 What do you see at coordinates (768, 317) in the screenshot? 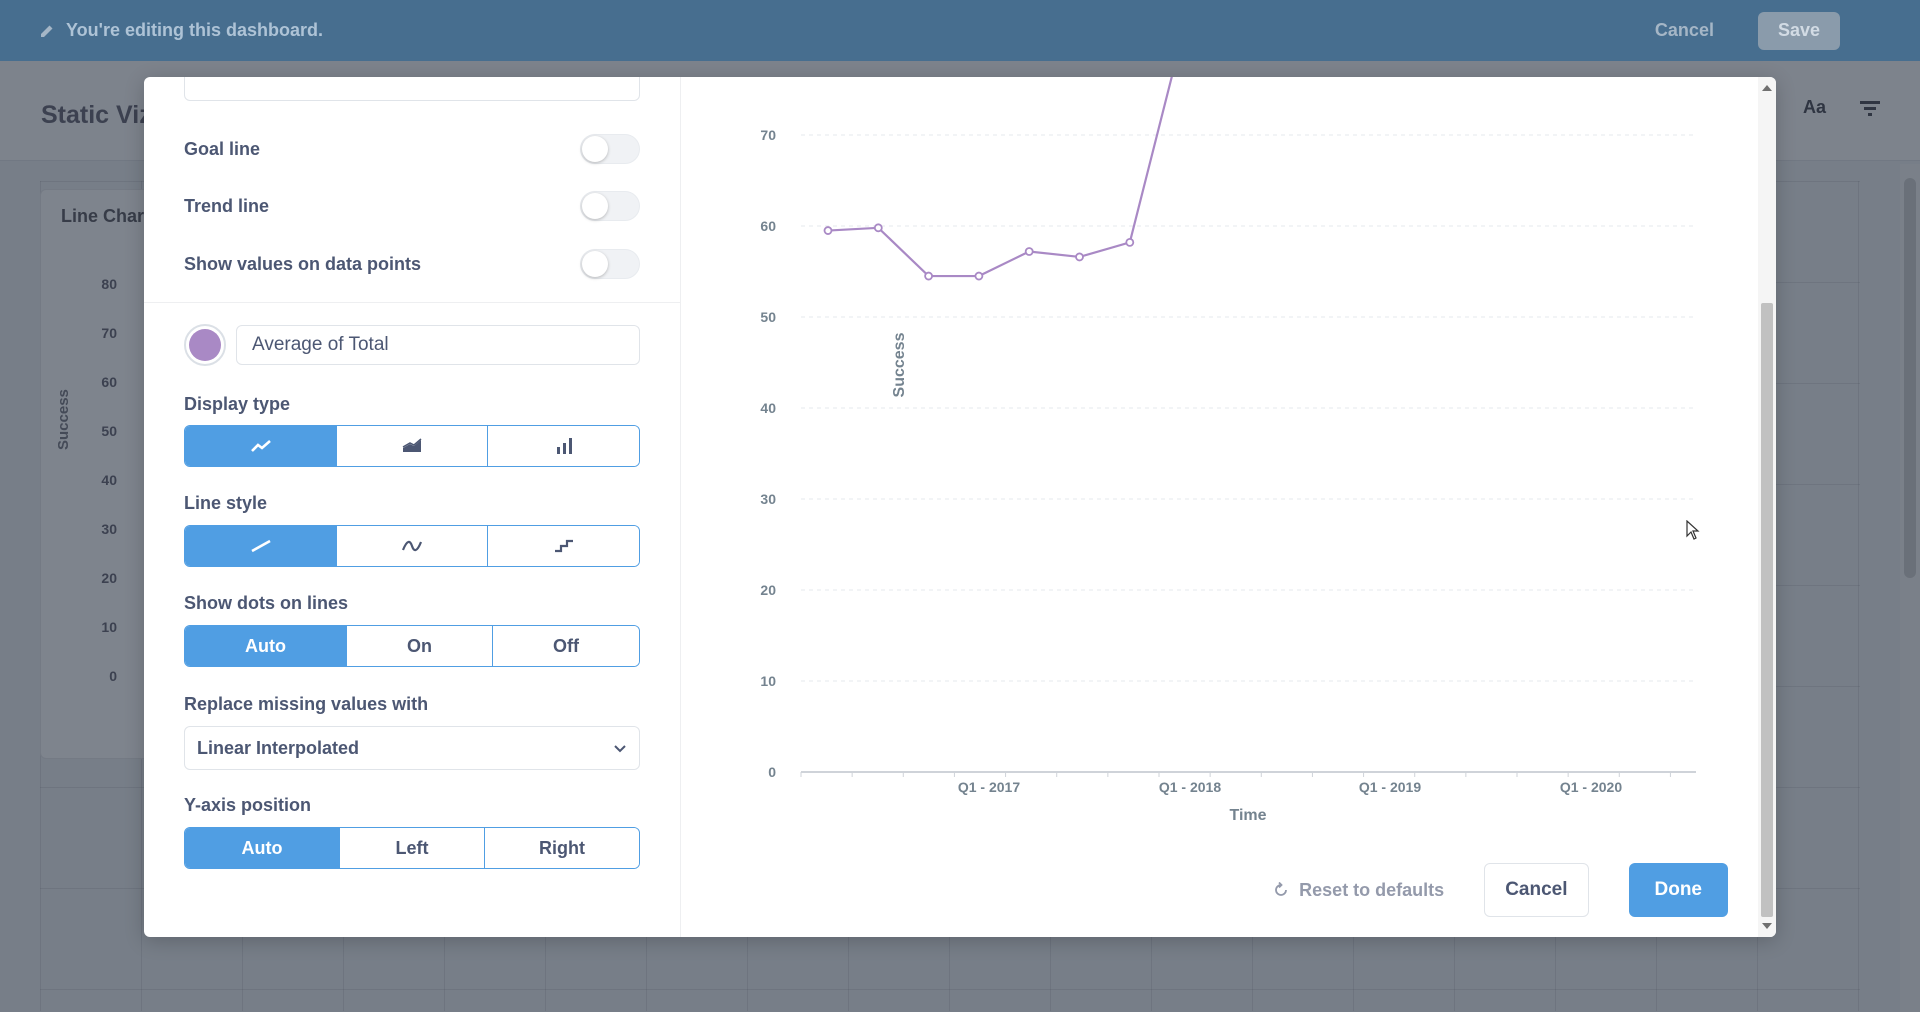
I see `y-tick-label: 50` at bounding box center [768, 317].